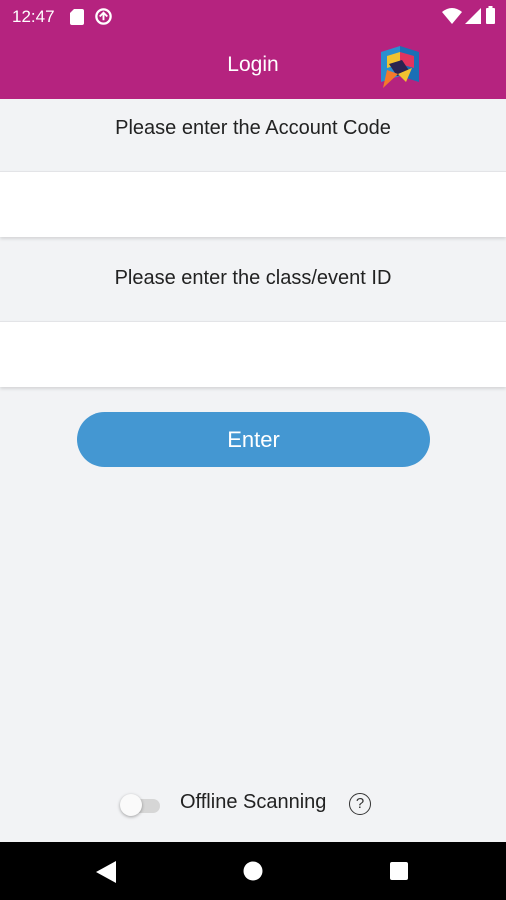 This screenshot has width=506, height=900. I want to click on status-bar: 12:47, so click(253, 17).